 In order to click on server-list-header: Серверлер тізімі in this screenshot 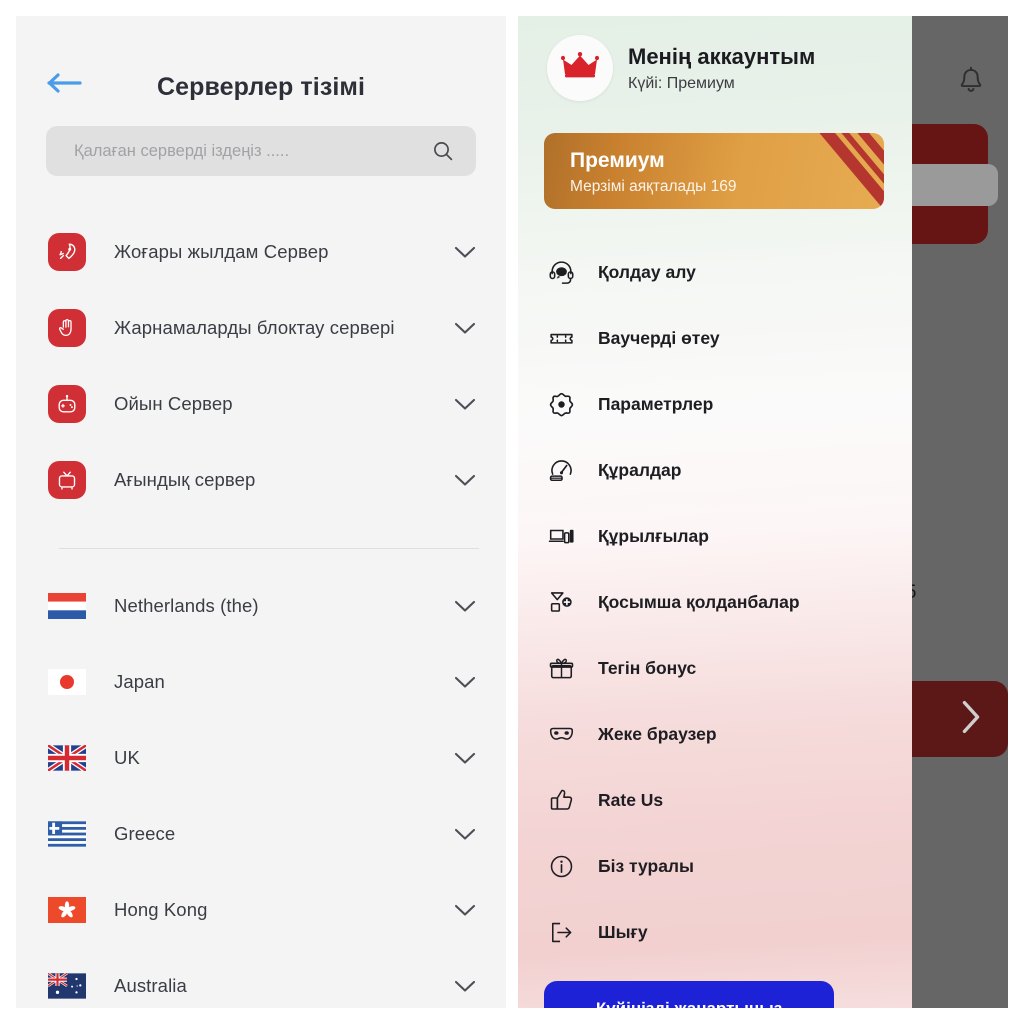, I will do `click(261, 66)`.